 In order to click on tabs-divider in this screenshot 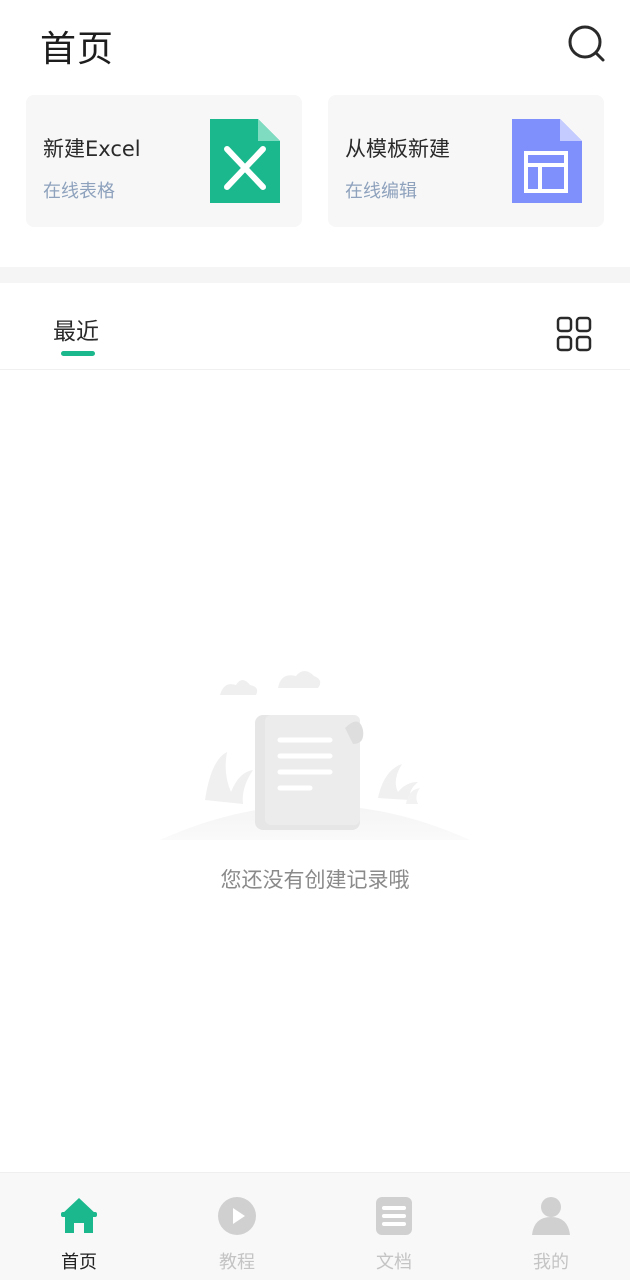, I will do `click(315, 369)`.